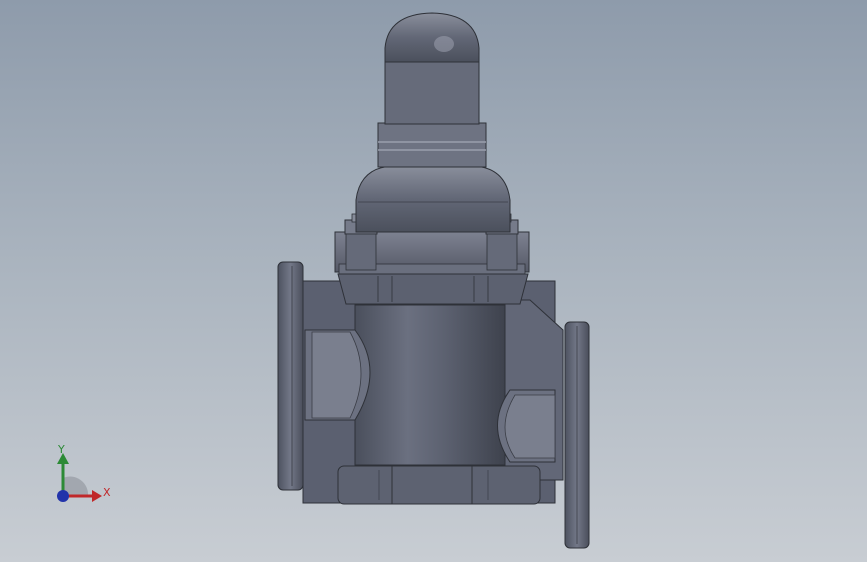  I want to click on top-cap, so click(432, 37).